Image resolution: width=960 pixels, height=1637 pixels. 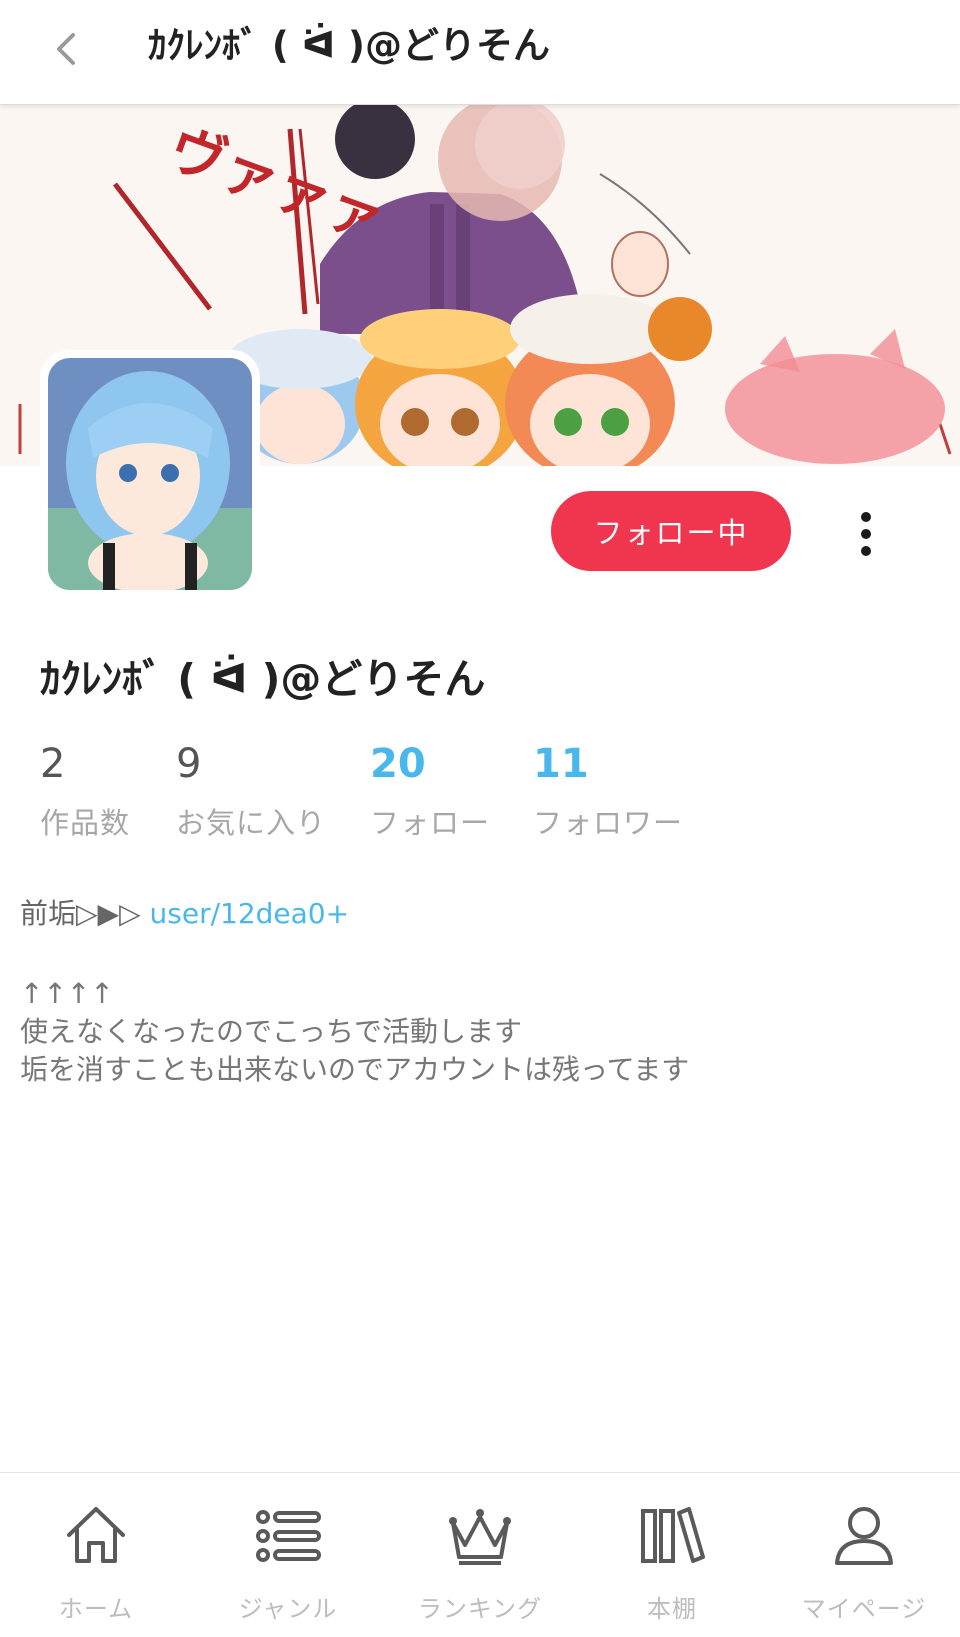 I want to click on avatar-illustration, so click(x=150, y=474).